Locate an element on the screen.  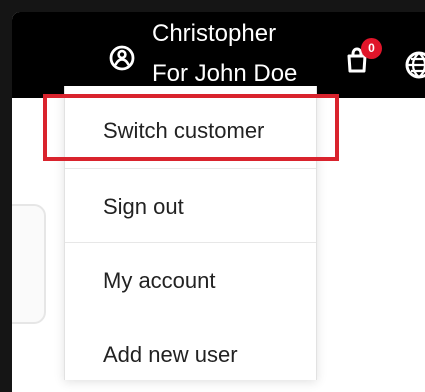
menu-item-label: Sign out is located at coordinates (143, 206).